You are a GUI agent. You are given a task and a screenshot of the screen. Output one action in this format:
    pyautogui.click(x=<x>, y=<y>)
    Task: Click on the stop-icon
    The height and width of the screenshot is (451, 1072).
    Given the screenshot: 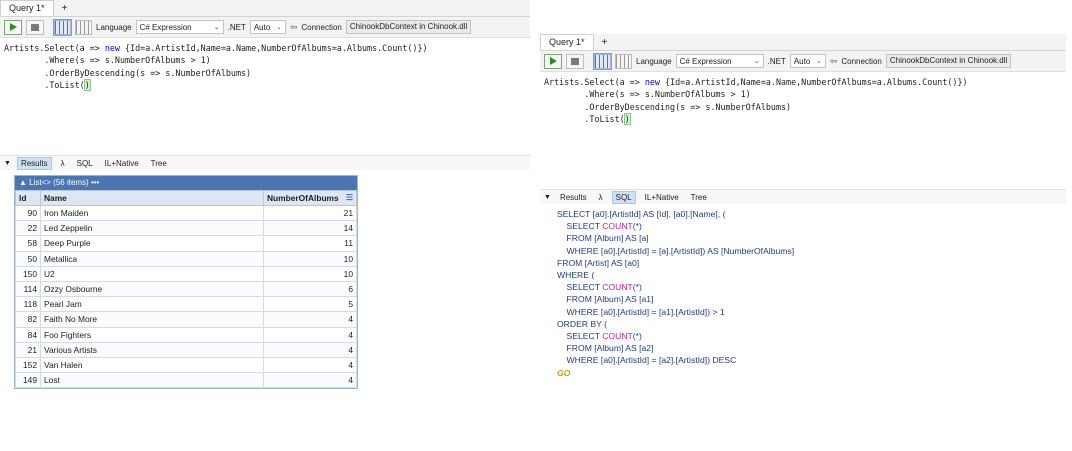 What is the action you would take?
    pyautogui.click(x=35, y=27)
    